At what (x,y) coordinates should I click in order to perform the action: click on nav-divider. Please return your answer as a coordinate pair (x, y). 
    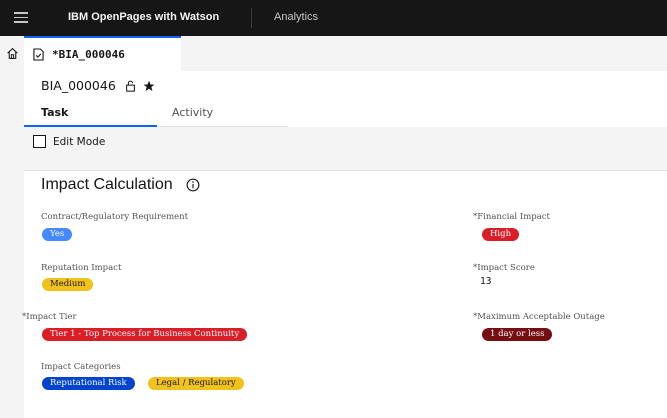
    Looking at the image, I should click on (251, 18).